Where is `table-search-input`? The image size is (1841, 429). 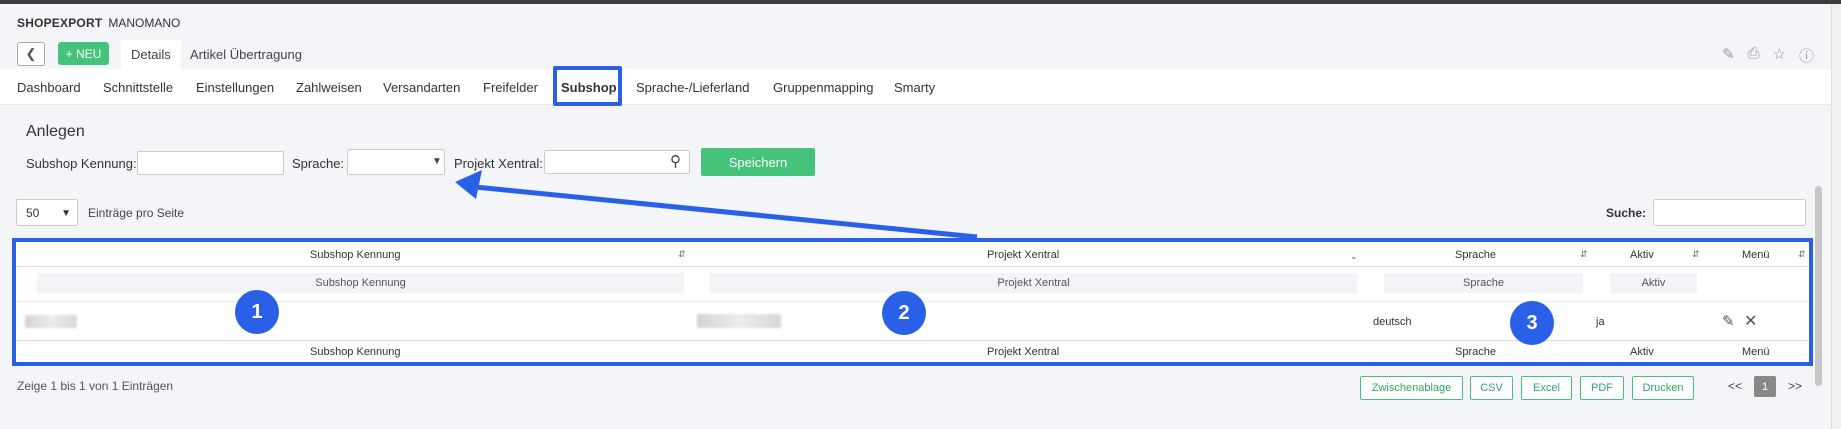 table-search-input is located at coordinates (1729, 212).